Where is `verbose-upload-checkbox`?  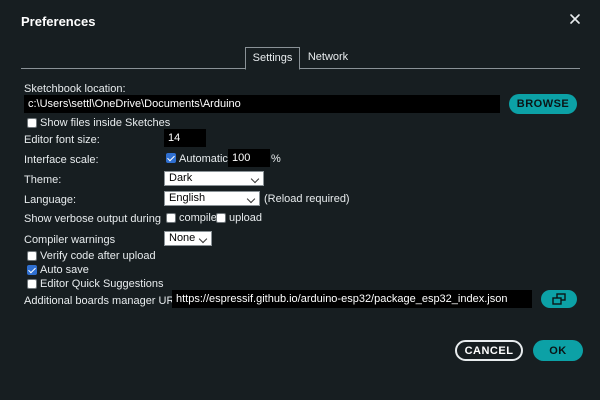 verbose-upload-checkbox is located at coordinates (221, 218).